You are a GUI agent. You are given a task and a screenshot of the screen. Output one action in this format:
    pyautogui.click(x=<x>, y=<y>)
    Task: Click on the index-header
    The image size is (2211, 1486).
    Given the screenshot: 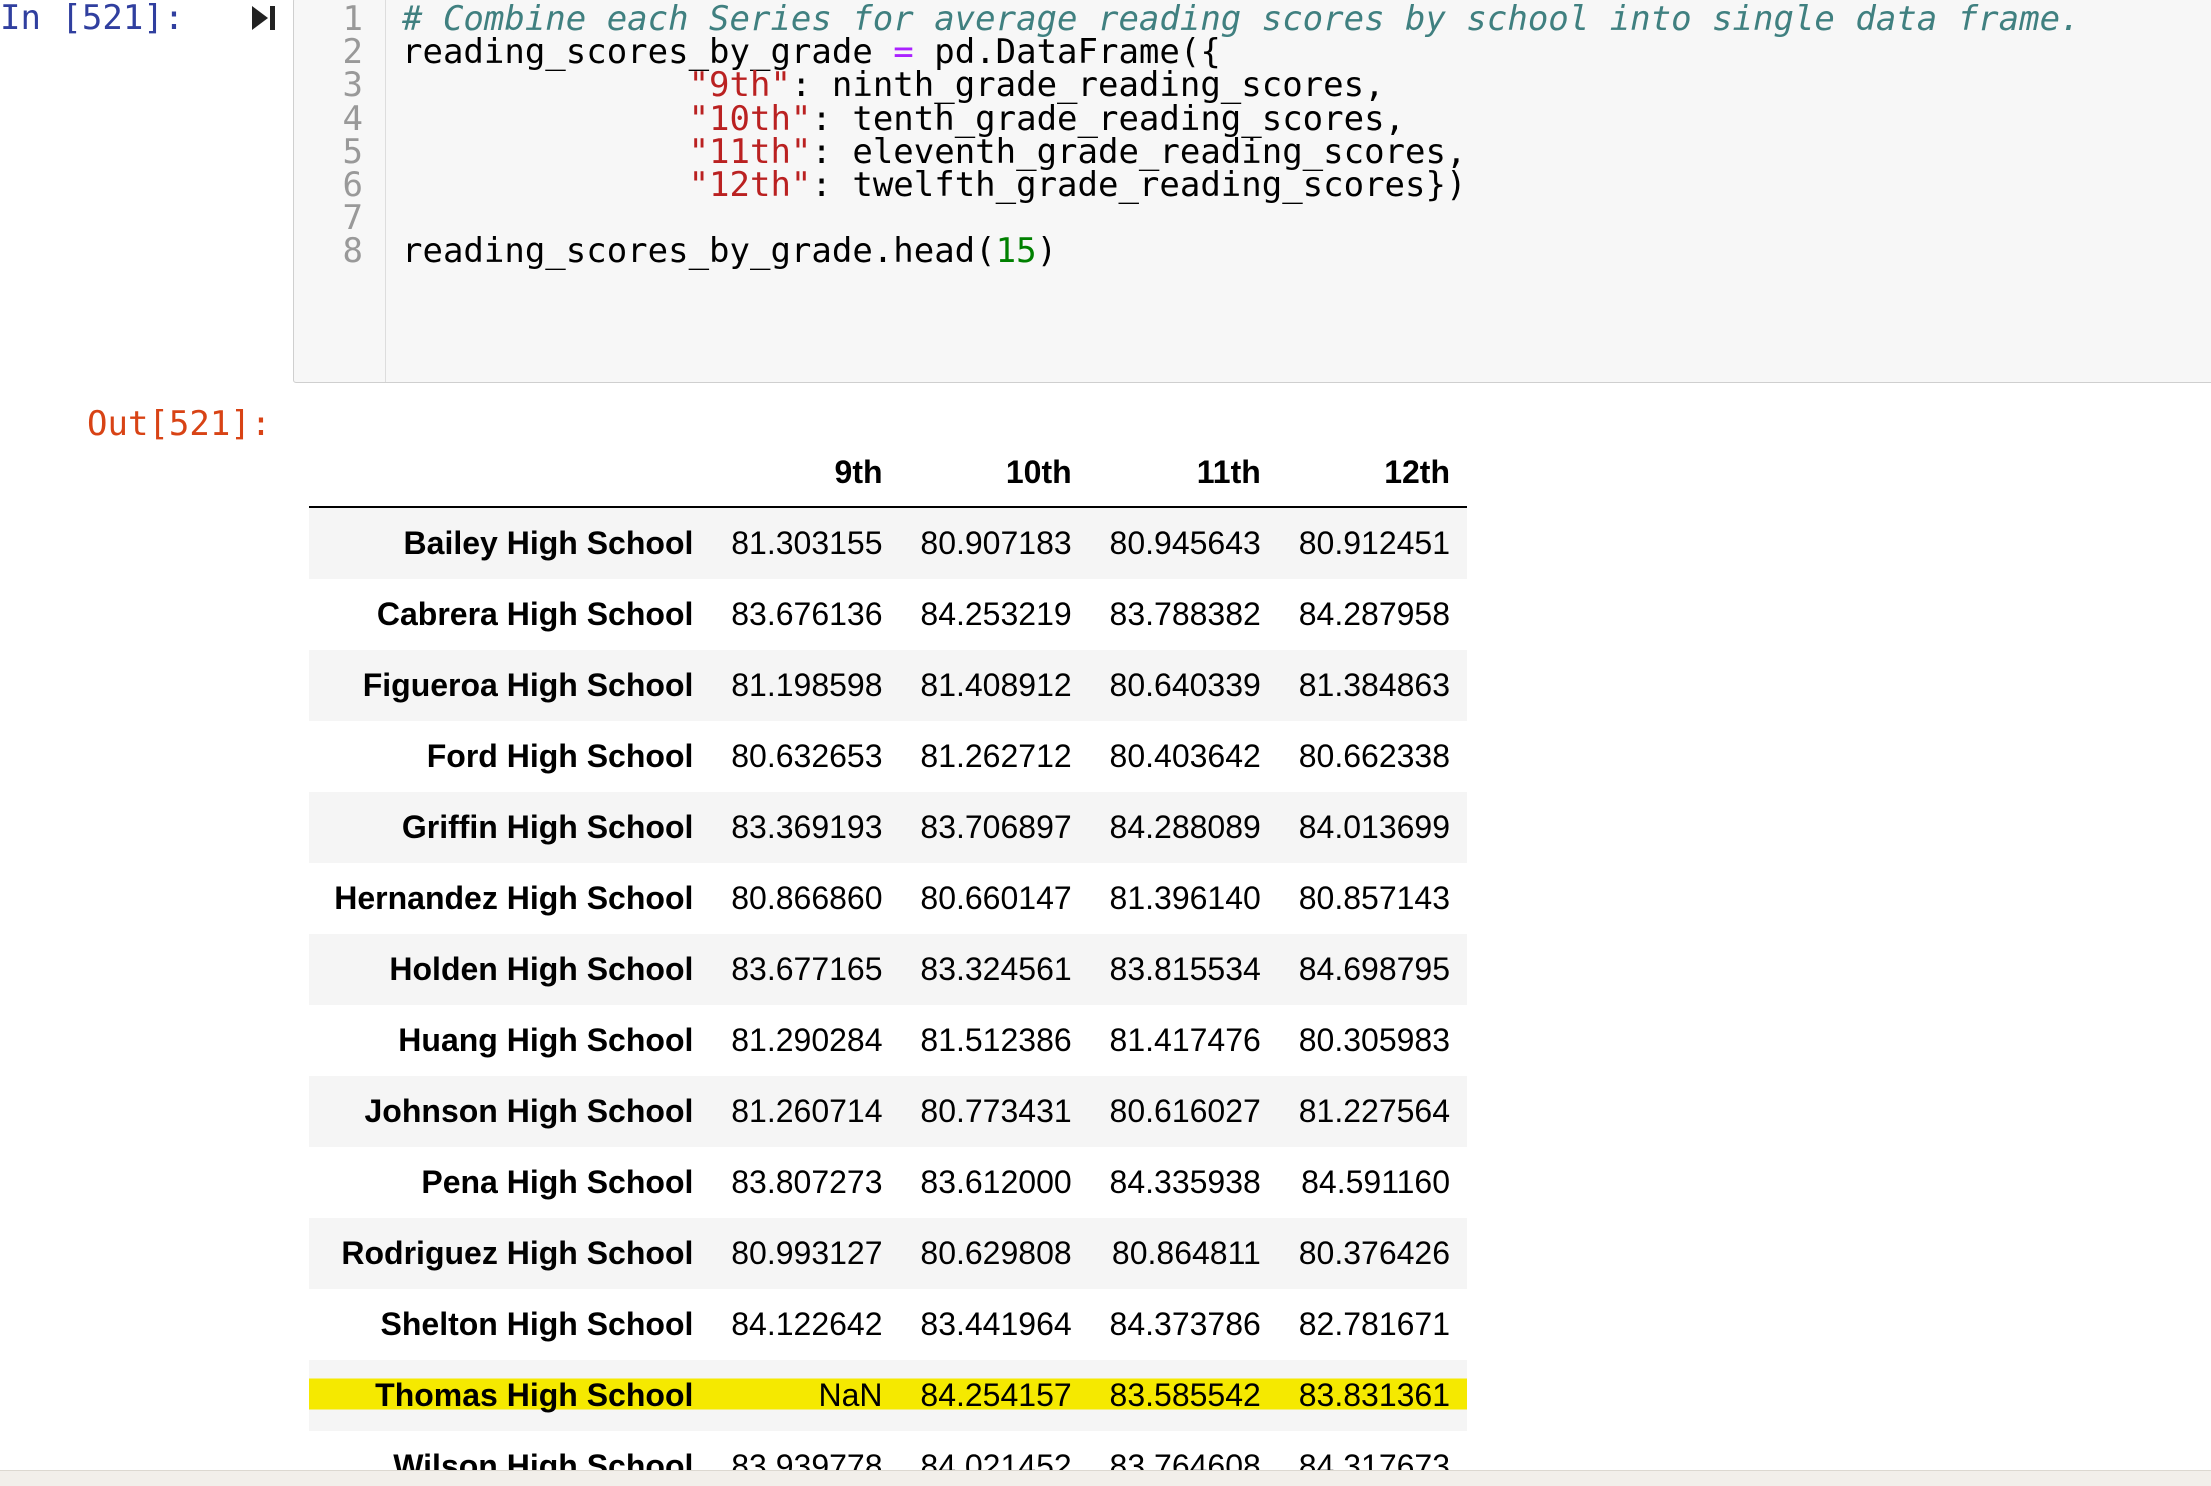 What is the action you would take?
    pyautogui.click(x=510, y=473)
    